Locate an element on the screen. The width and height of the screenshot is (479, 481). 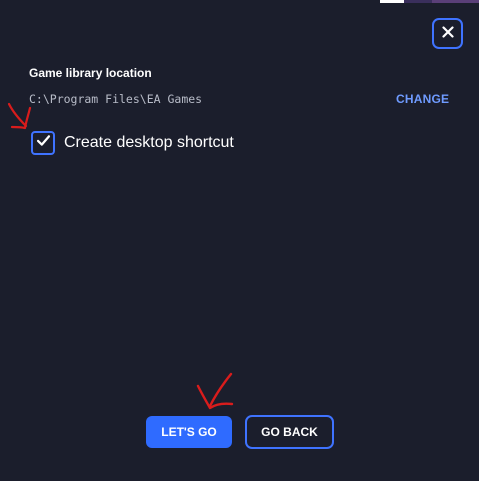
checkmark-icon is located at coordinates (43, 143).